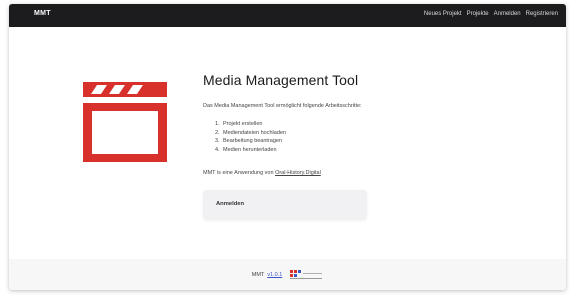  Describe the element at coordinates (287, 274) in the screenshot. I see `footer: MMT v1.0.1` at that location.